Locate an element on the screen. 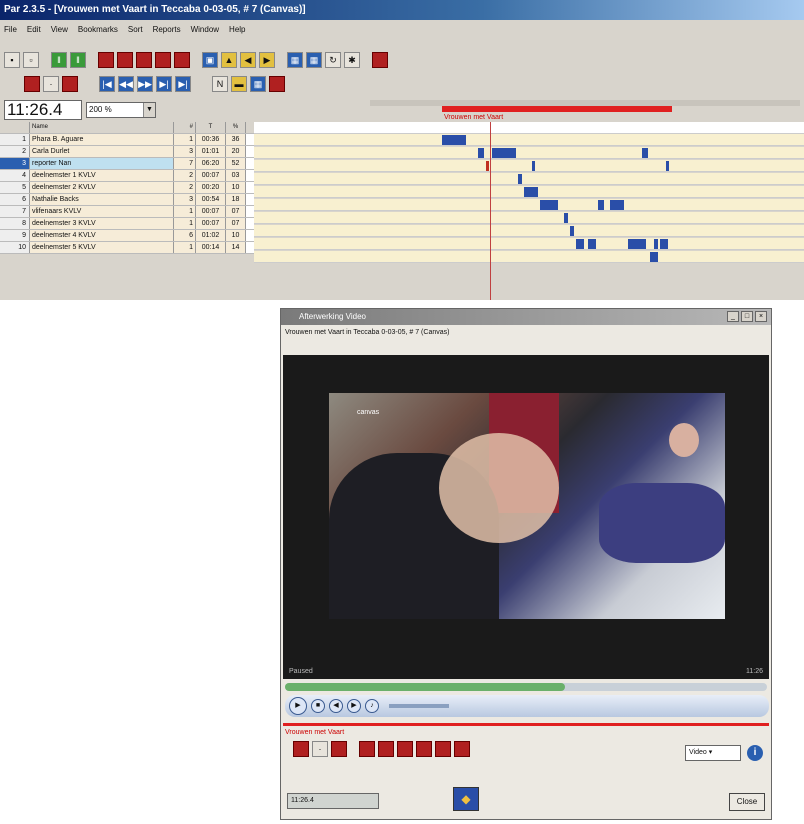  table-row: 4 deelnemster 1 KVLV 2 00:07 03 is located at coordinates (127, 176).